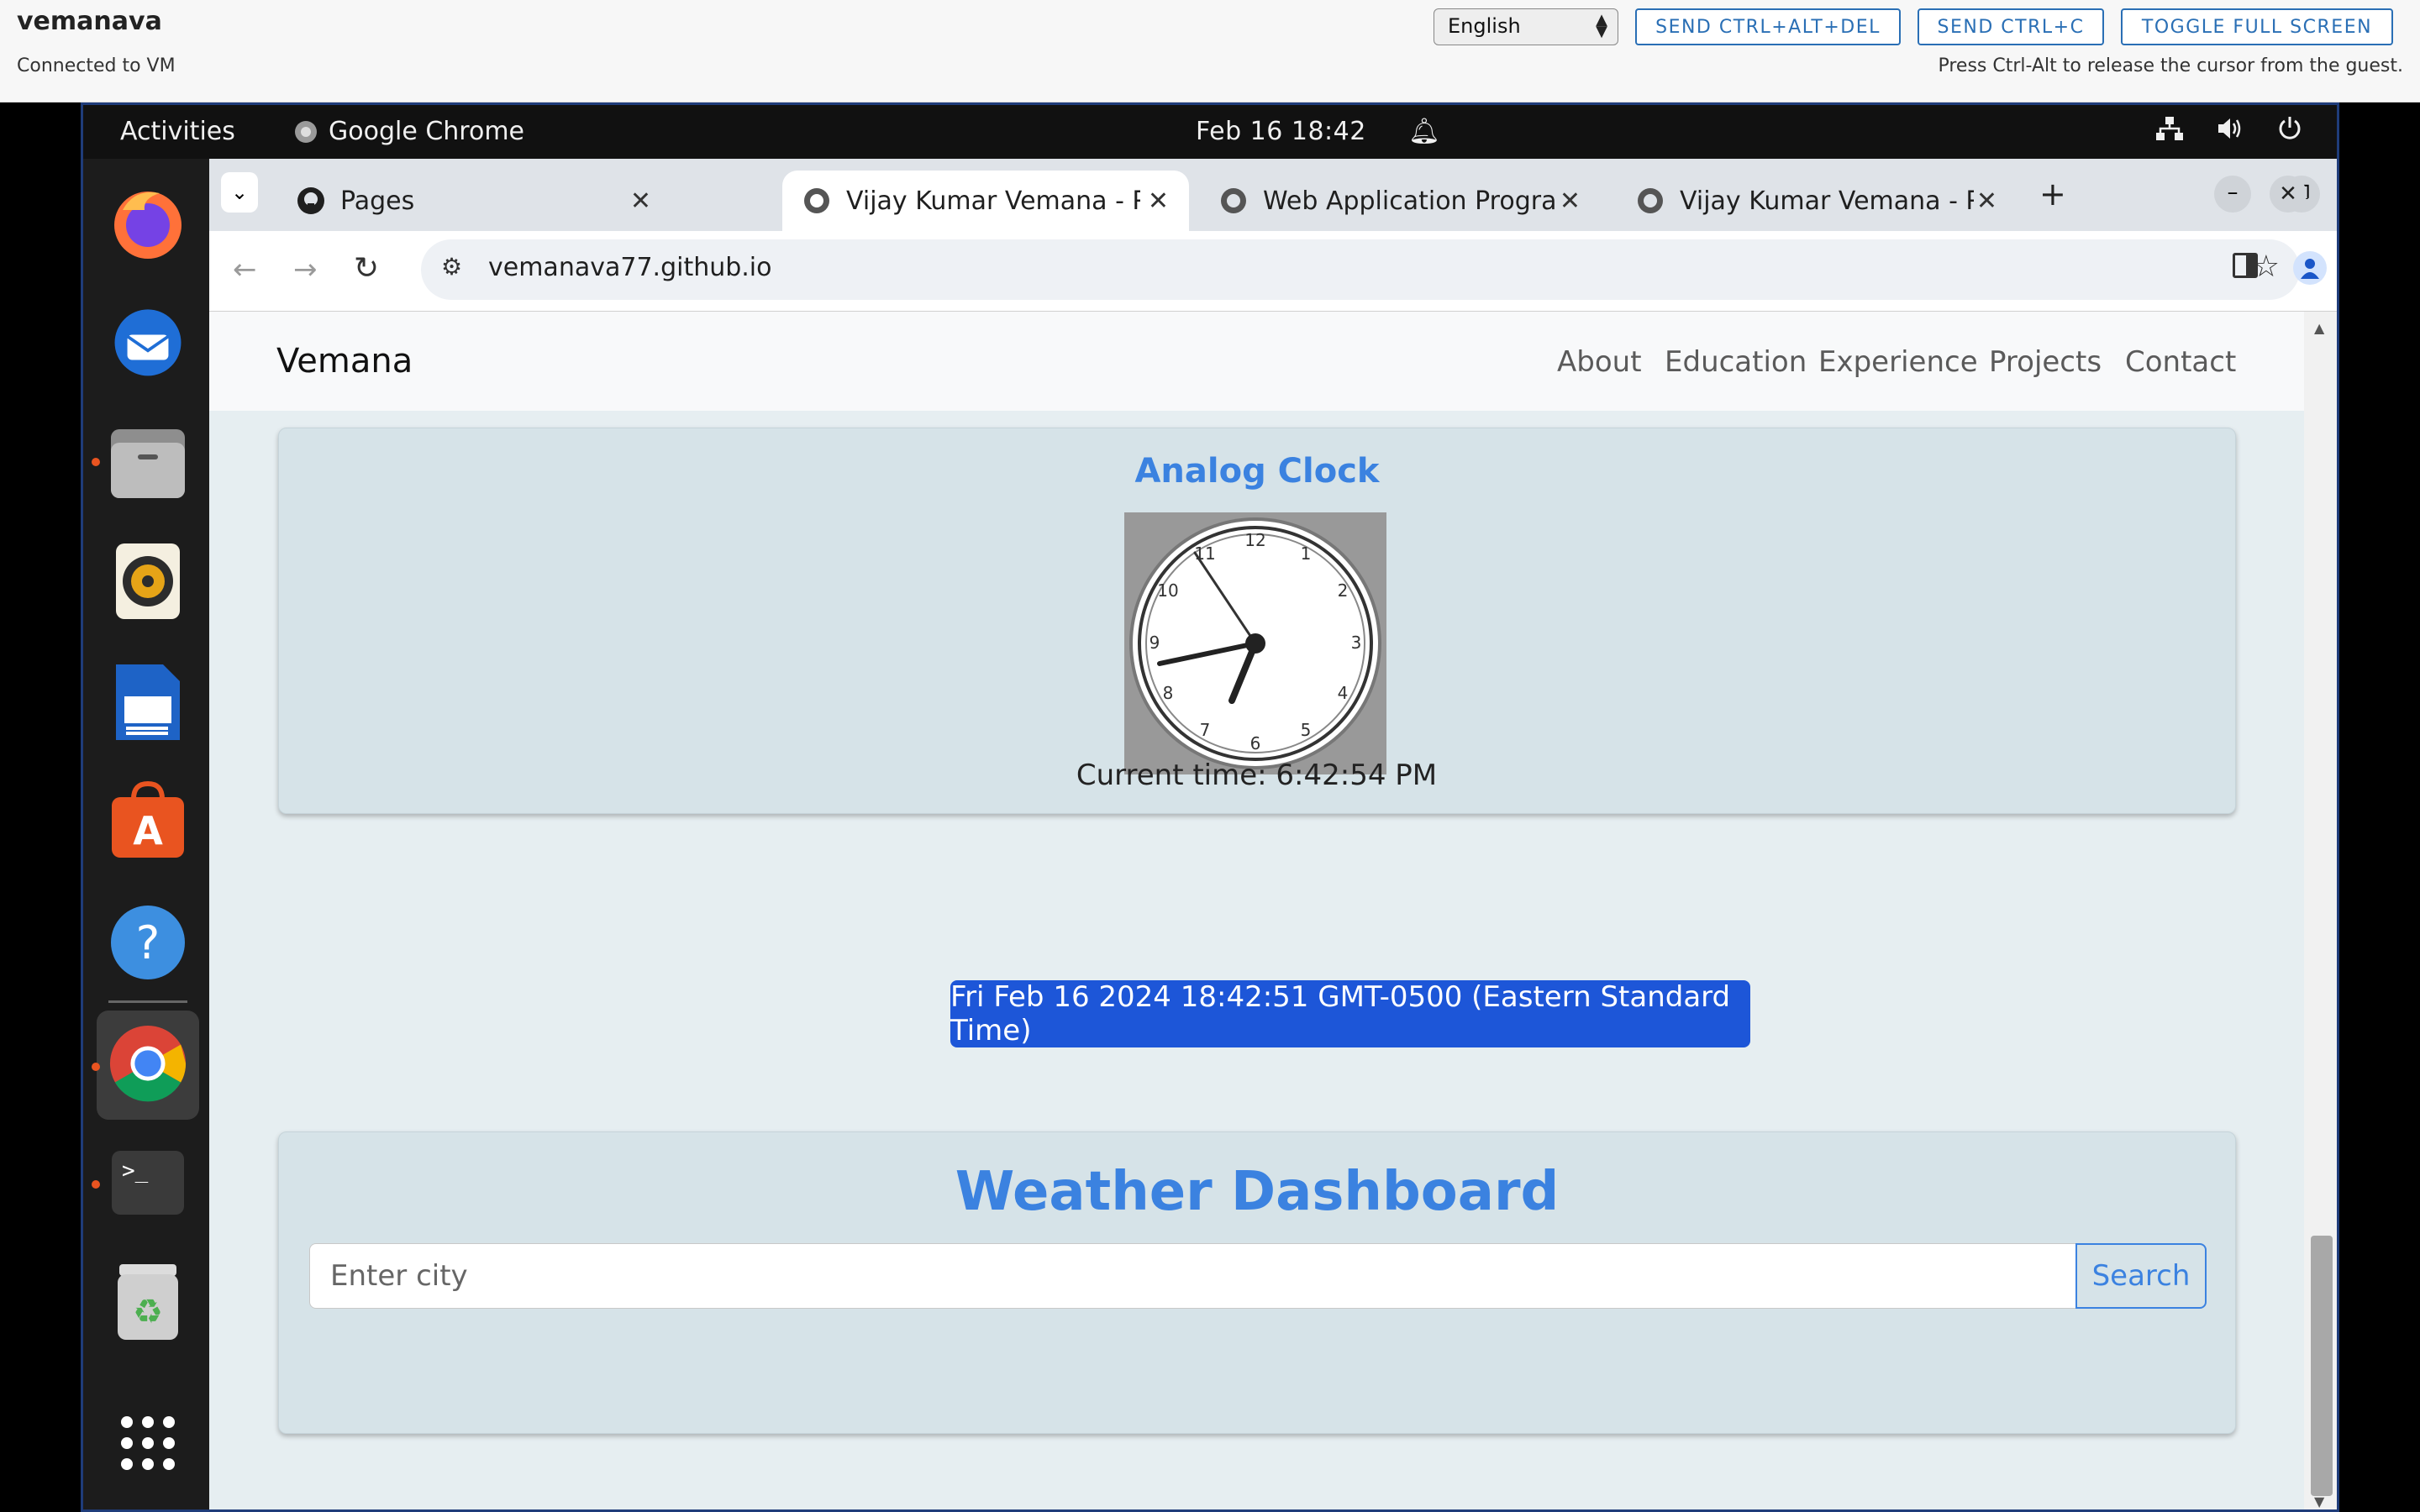 This screenshot has height=1512, width=2420. I want to click on analog-clock-title: Analog Clock, so click(1257, 471).